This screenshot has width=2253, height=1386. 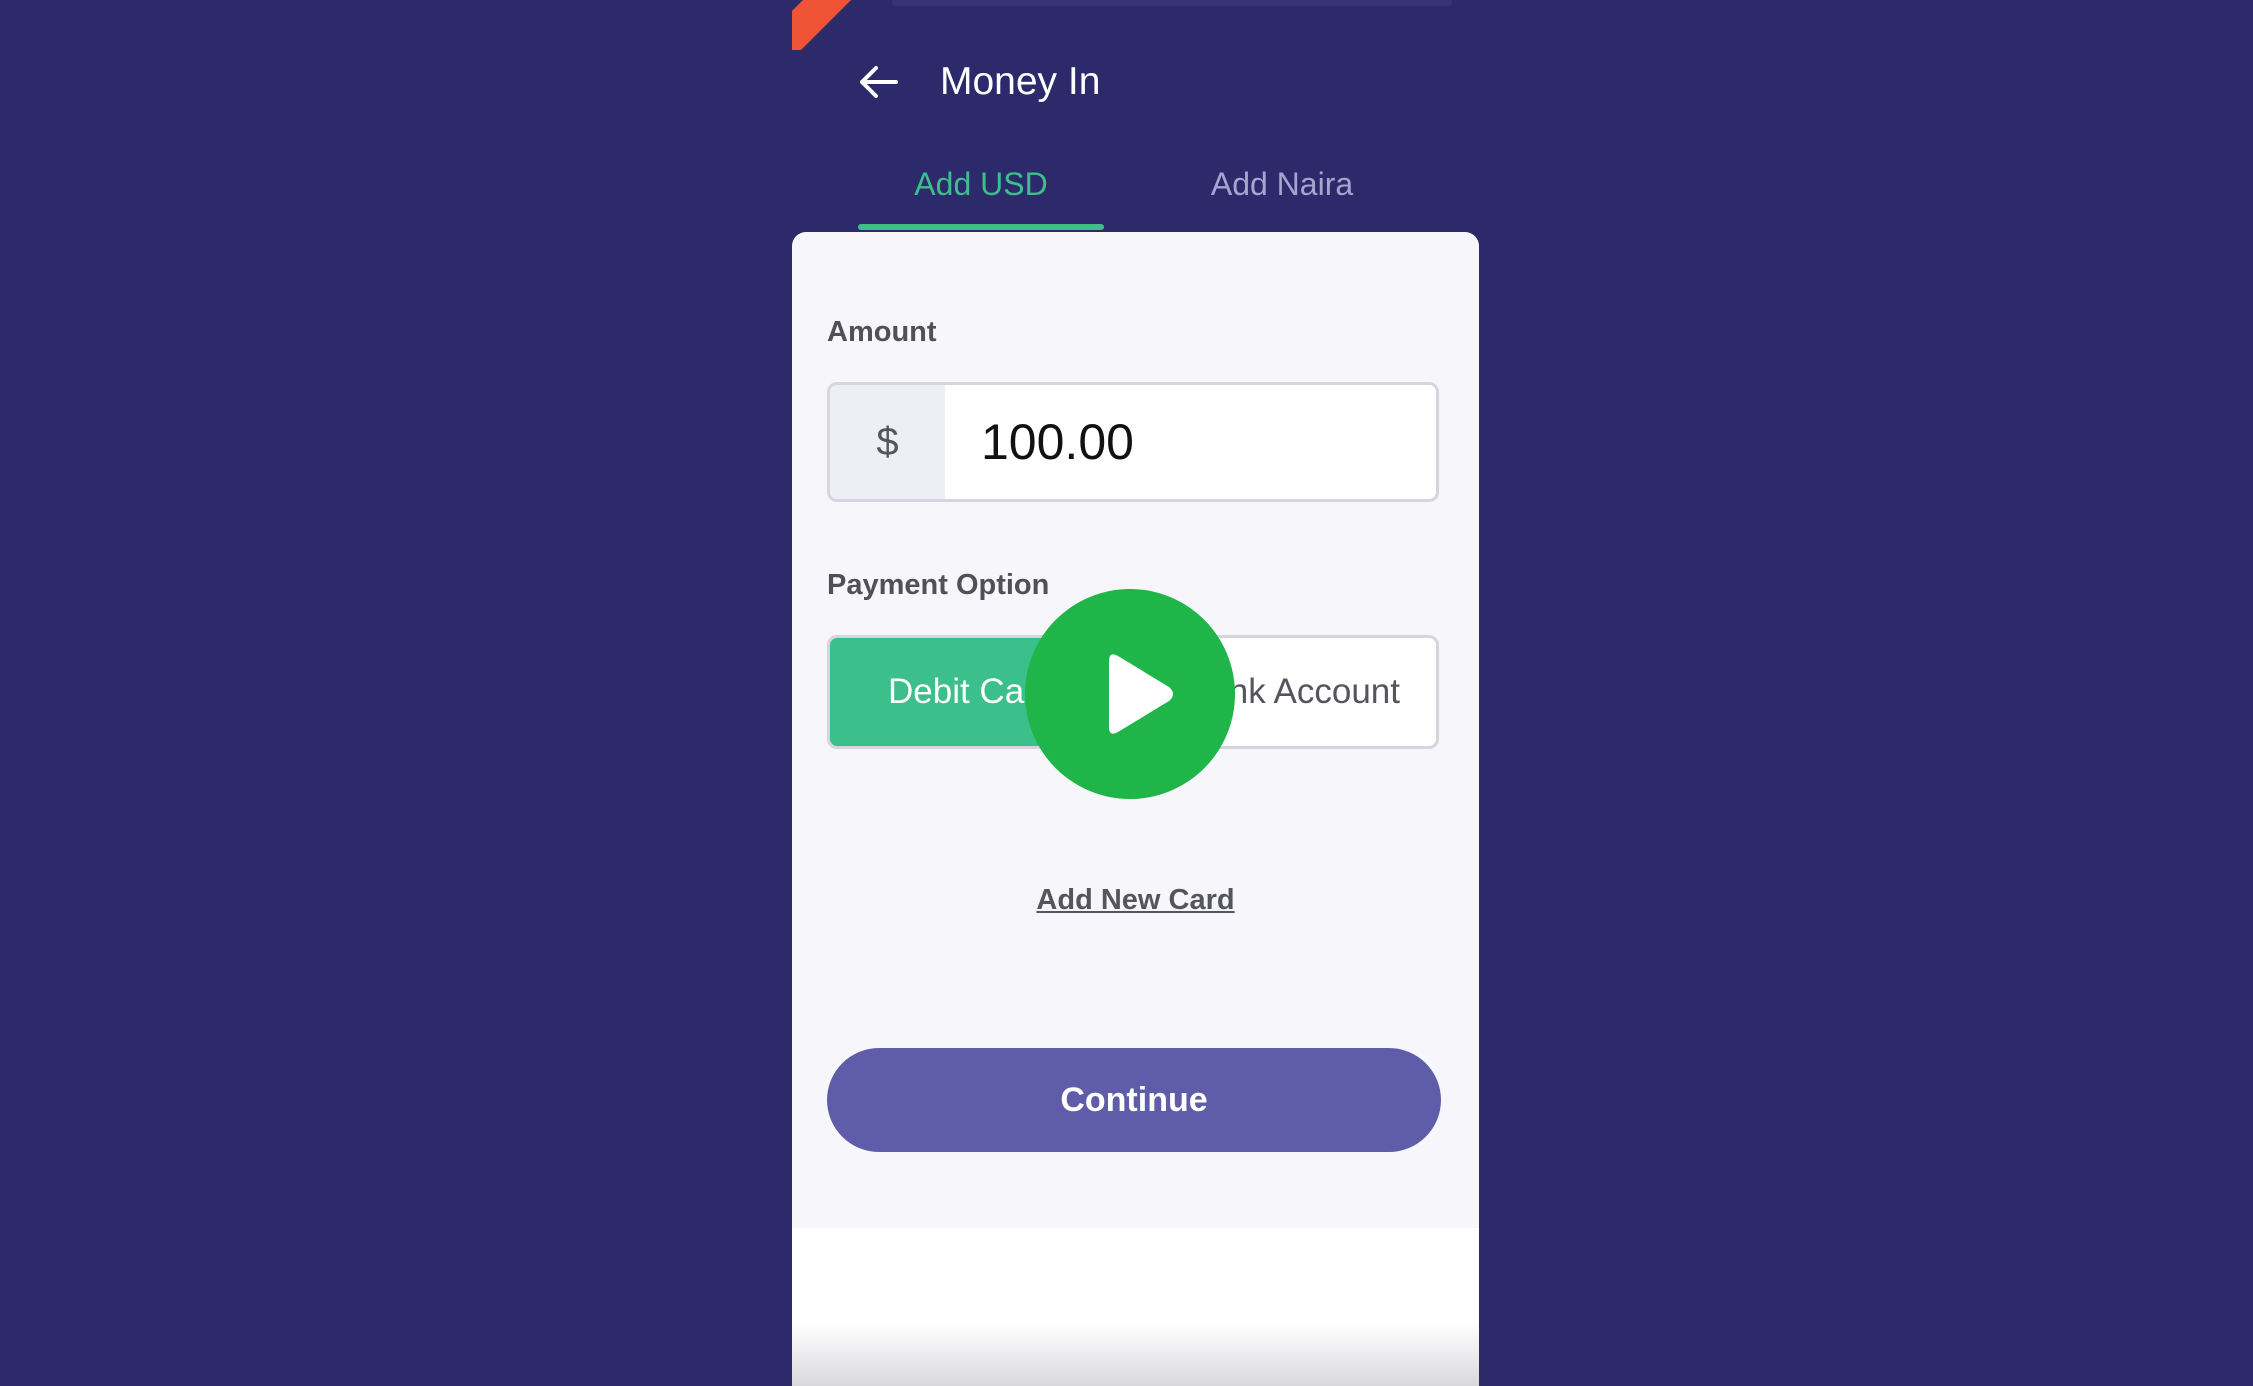 What do you see at coordinates (878, 82) in the screenshot?
I see `arrow-left-icon` at bounding box center [878, 82].